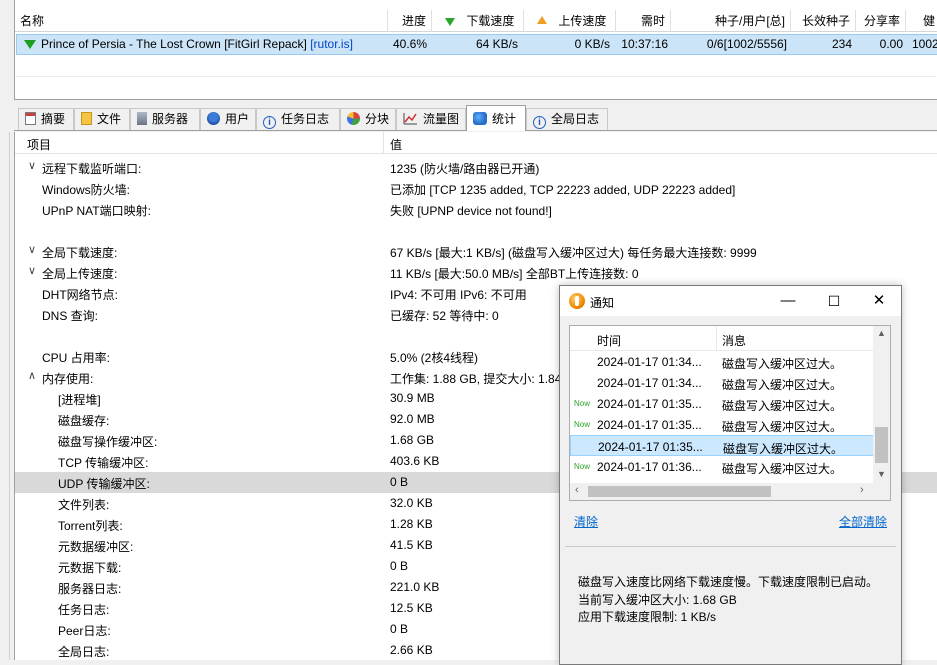 This screenshot has height=665, width=937. I want to click on tab-global-log: i 全局日志, so click(567, 119).